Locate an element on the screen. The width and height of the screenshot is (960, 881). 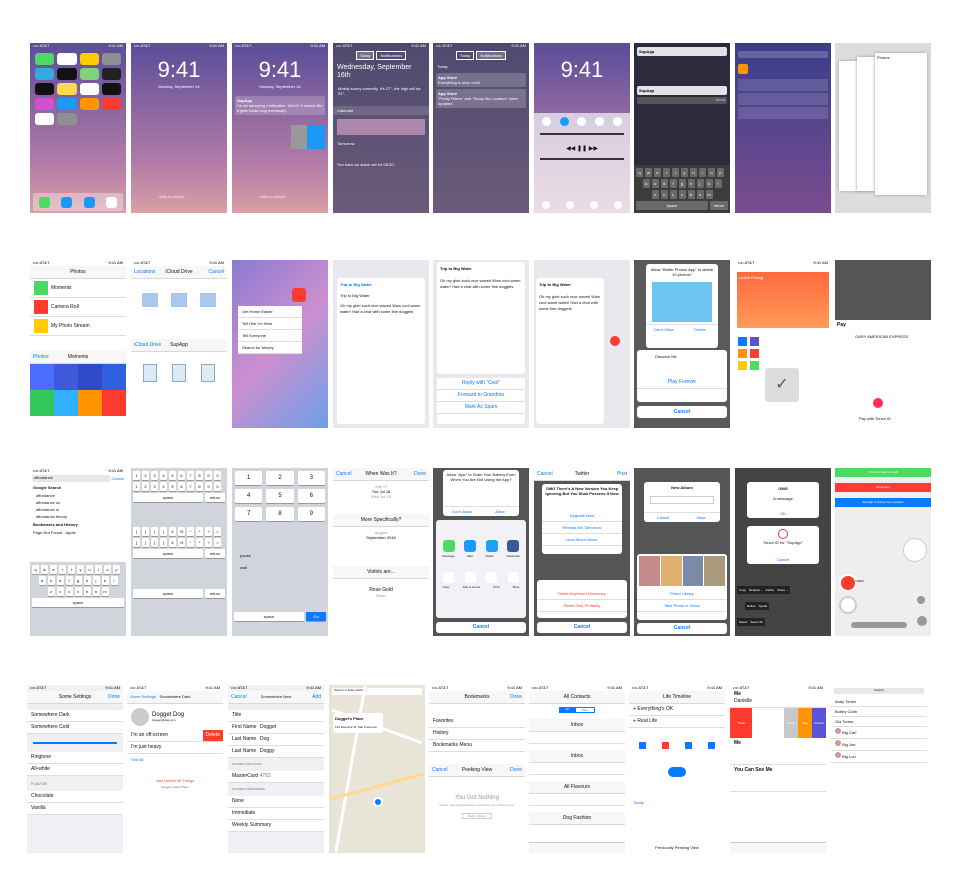
number-key: 2 is located at coordinates (145, 486).